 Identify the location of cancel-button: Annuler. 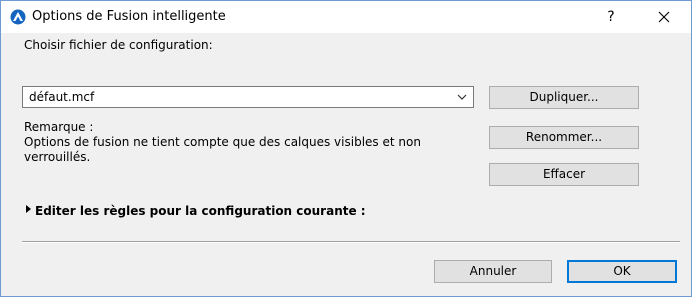
(493, 271).